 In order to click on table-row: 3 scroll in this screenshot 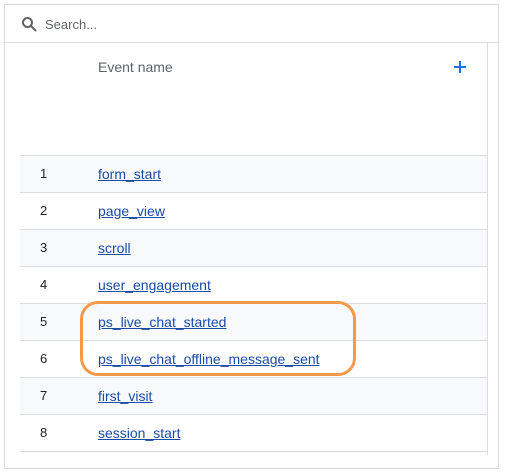, I will do `click(253, 248)`.